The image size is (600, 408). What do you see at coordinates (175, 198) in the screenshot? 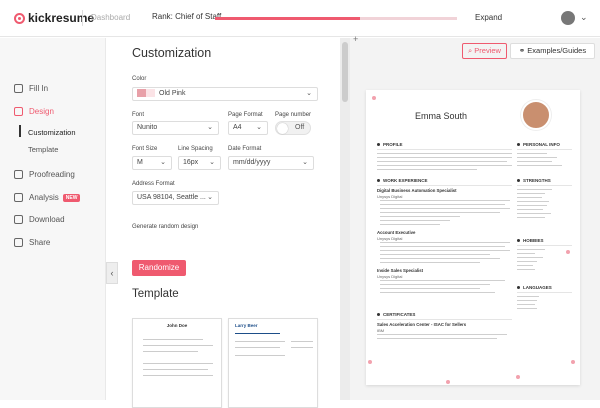
I see `address-format-select: USA 98104, Seattle ... ⌄` at bounding box center [175, 198].